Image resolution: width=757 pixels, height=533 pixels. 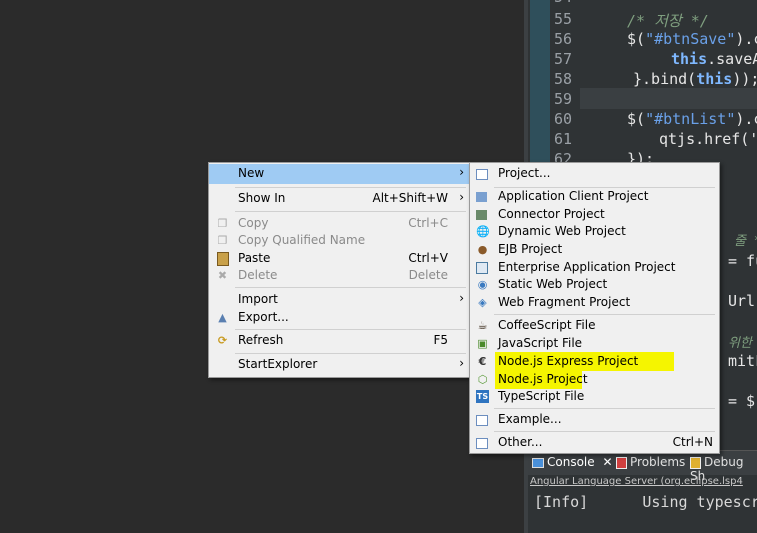 What do you see at coordinates (222, 275) in the screenshot?
I see `delete-icon: ✖` at bounding box center [222, 275].